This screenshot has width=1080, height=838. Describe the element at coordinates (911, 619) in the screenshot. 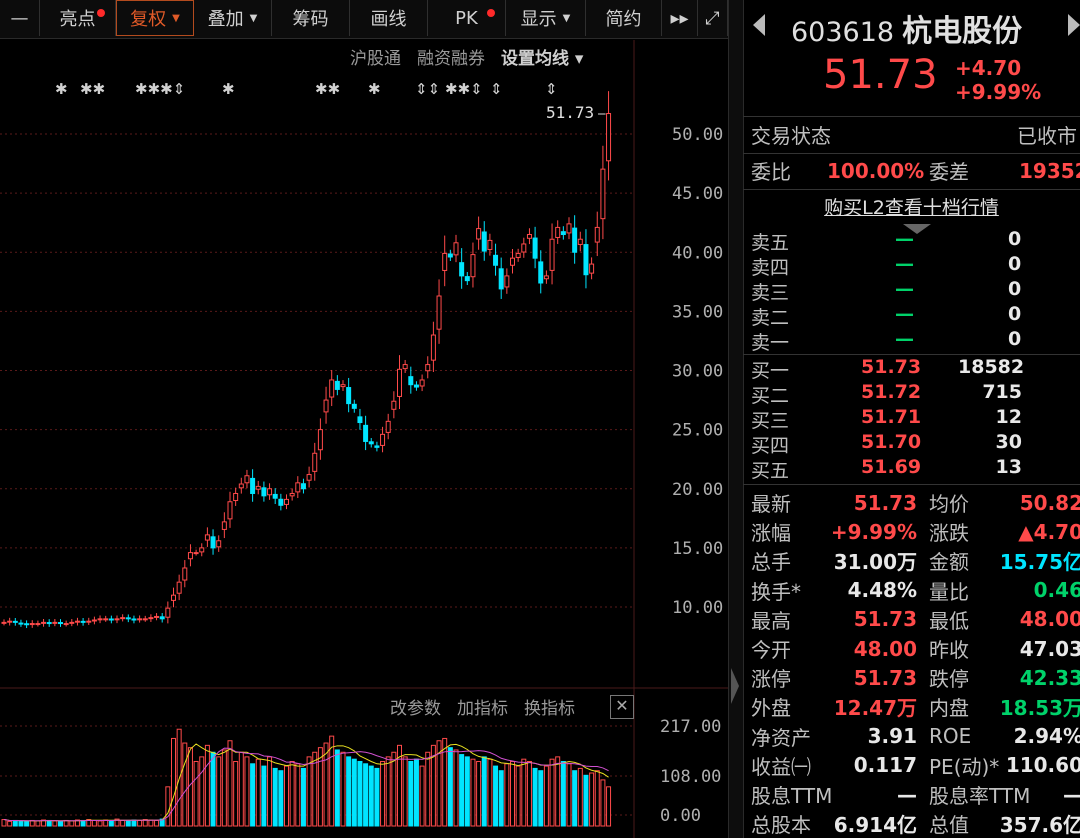

I see `stat-row: 最高 51.73 最低 48.00` at that location.